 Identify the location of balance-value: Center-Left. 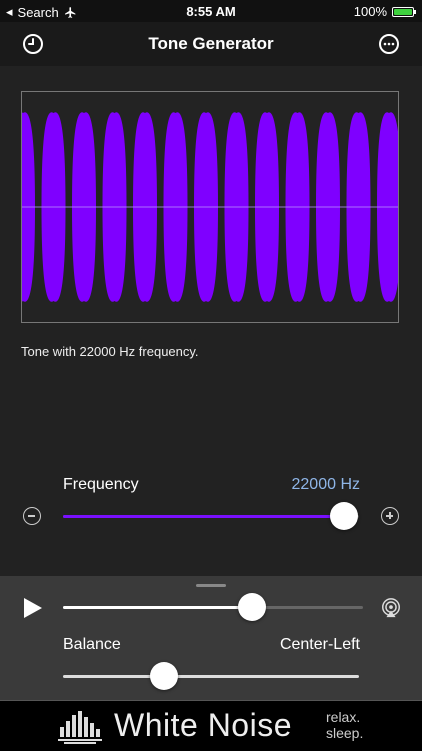
(319, 644).